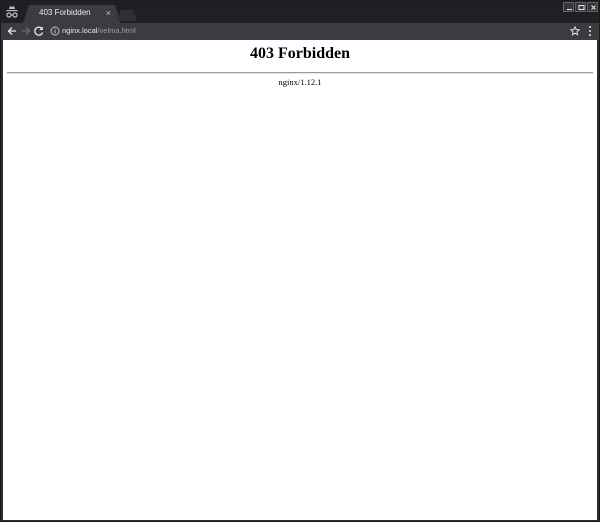 This screenshot has height=522, width=600. I want to click on close-icon, so click(593, 7).